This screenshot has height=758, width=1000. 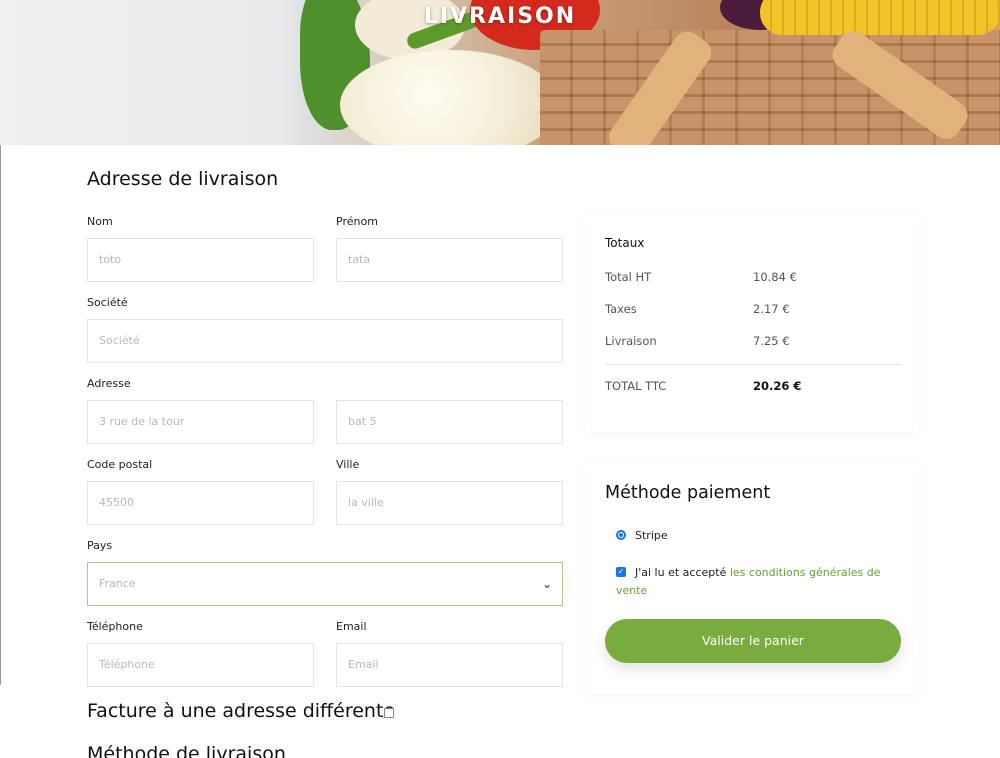 I want to click on email-label: Email, so click(x=351, y=626).